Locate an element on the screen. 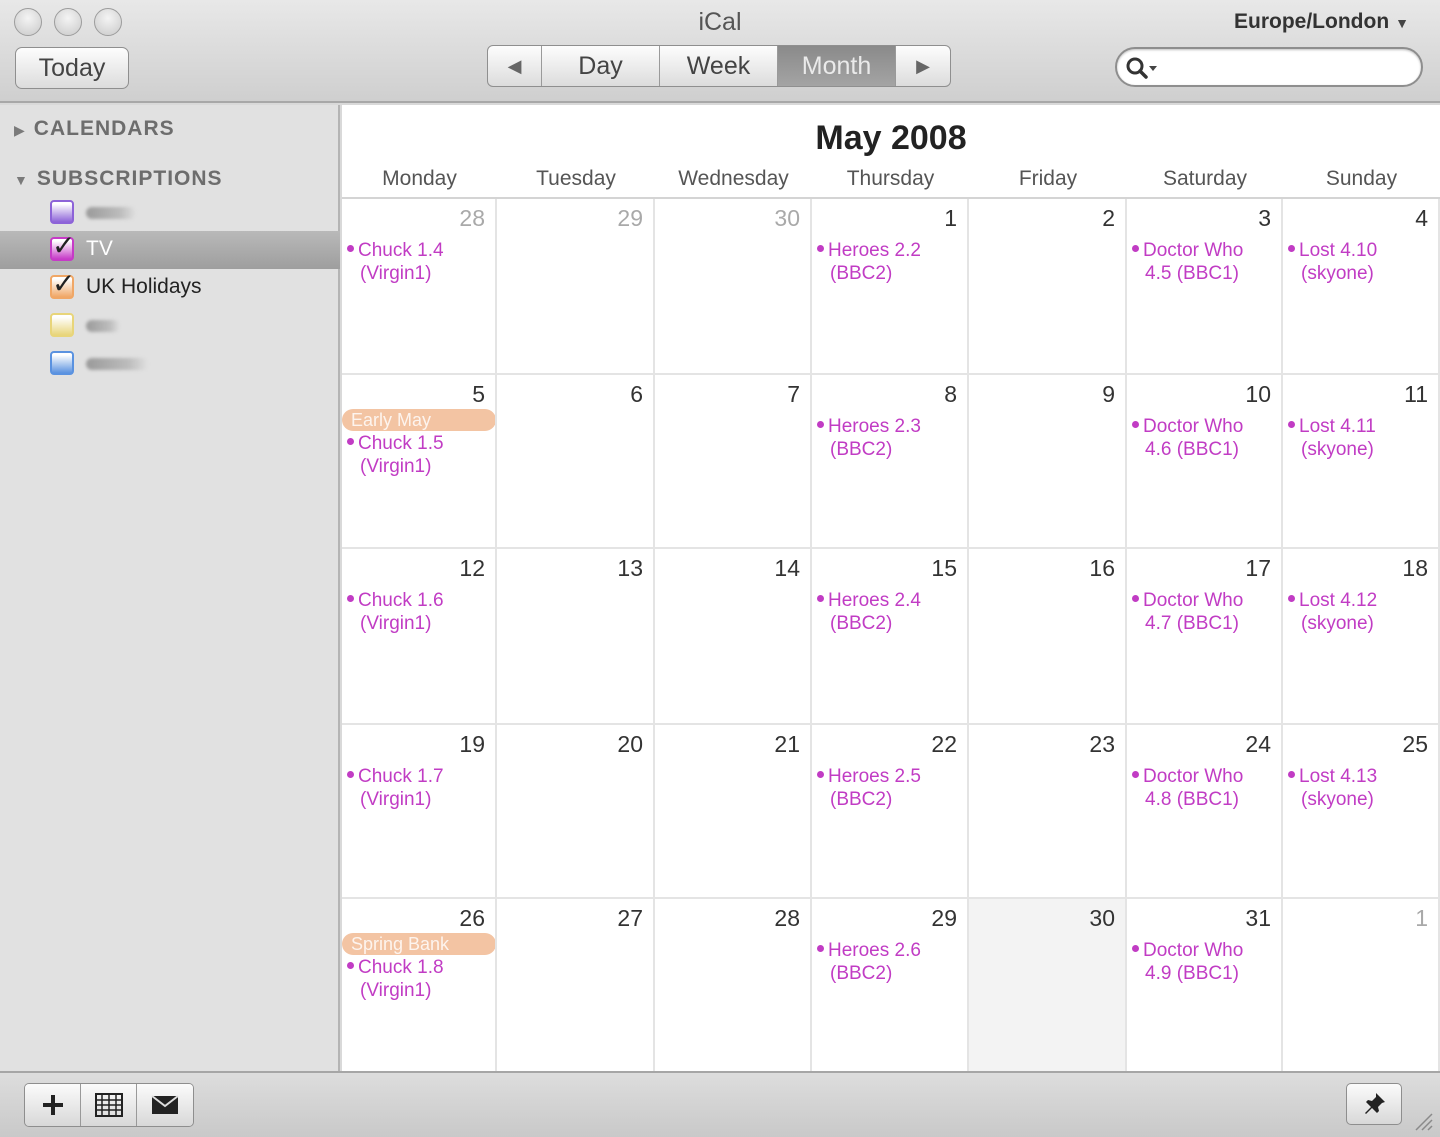 The image size is (1440, 1137). day-cell: 29 Heroes 2.6 (BBC2) is located at coordinates (890, 986).